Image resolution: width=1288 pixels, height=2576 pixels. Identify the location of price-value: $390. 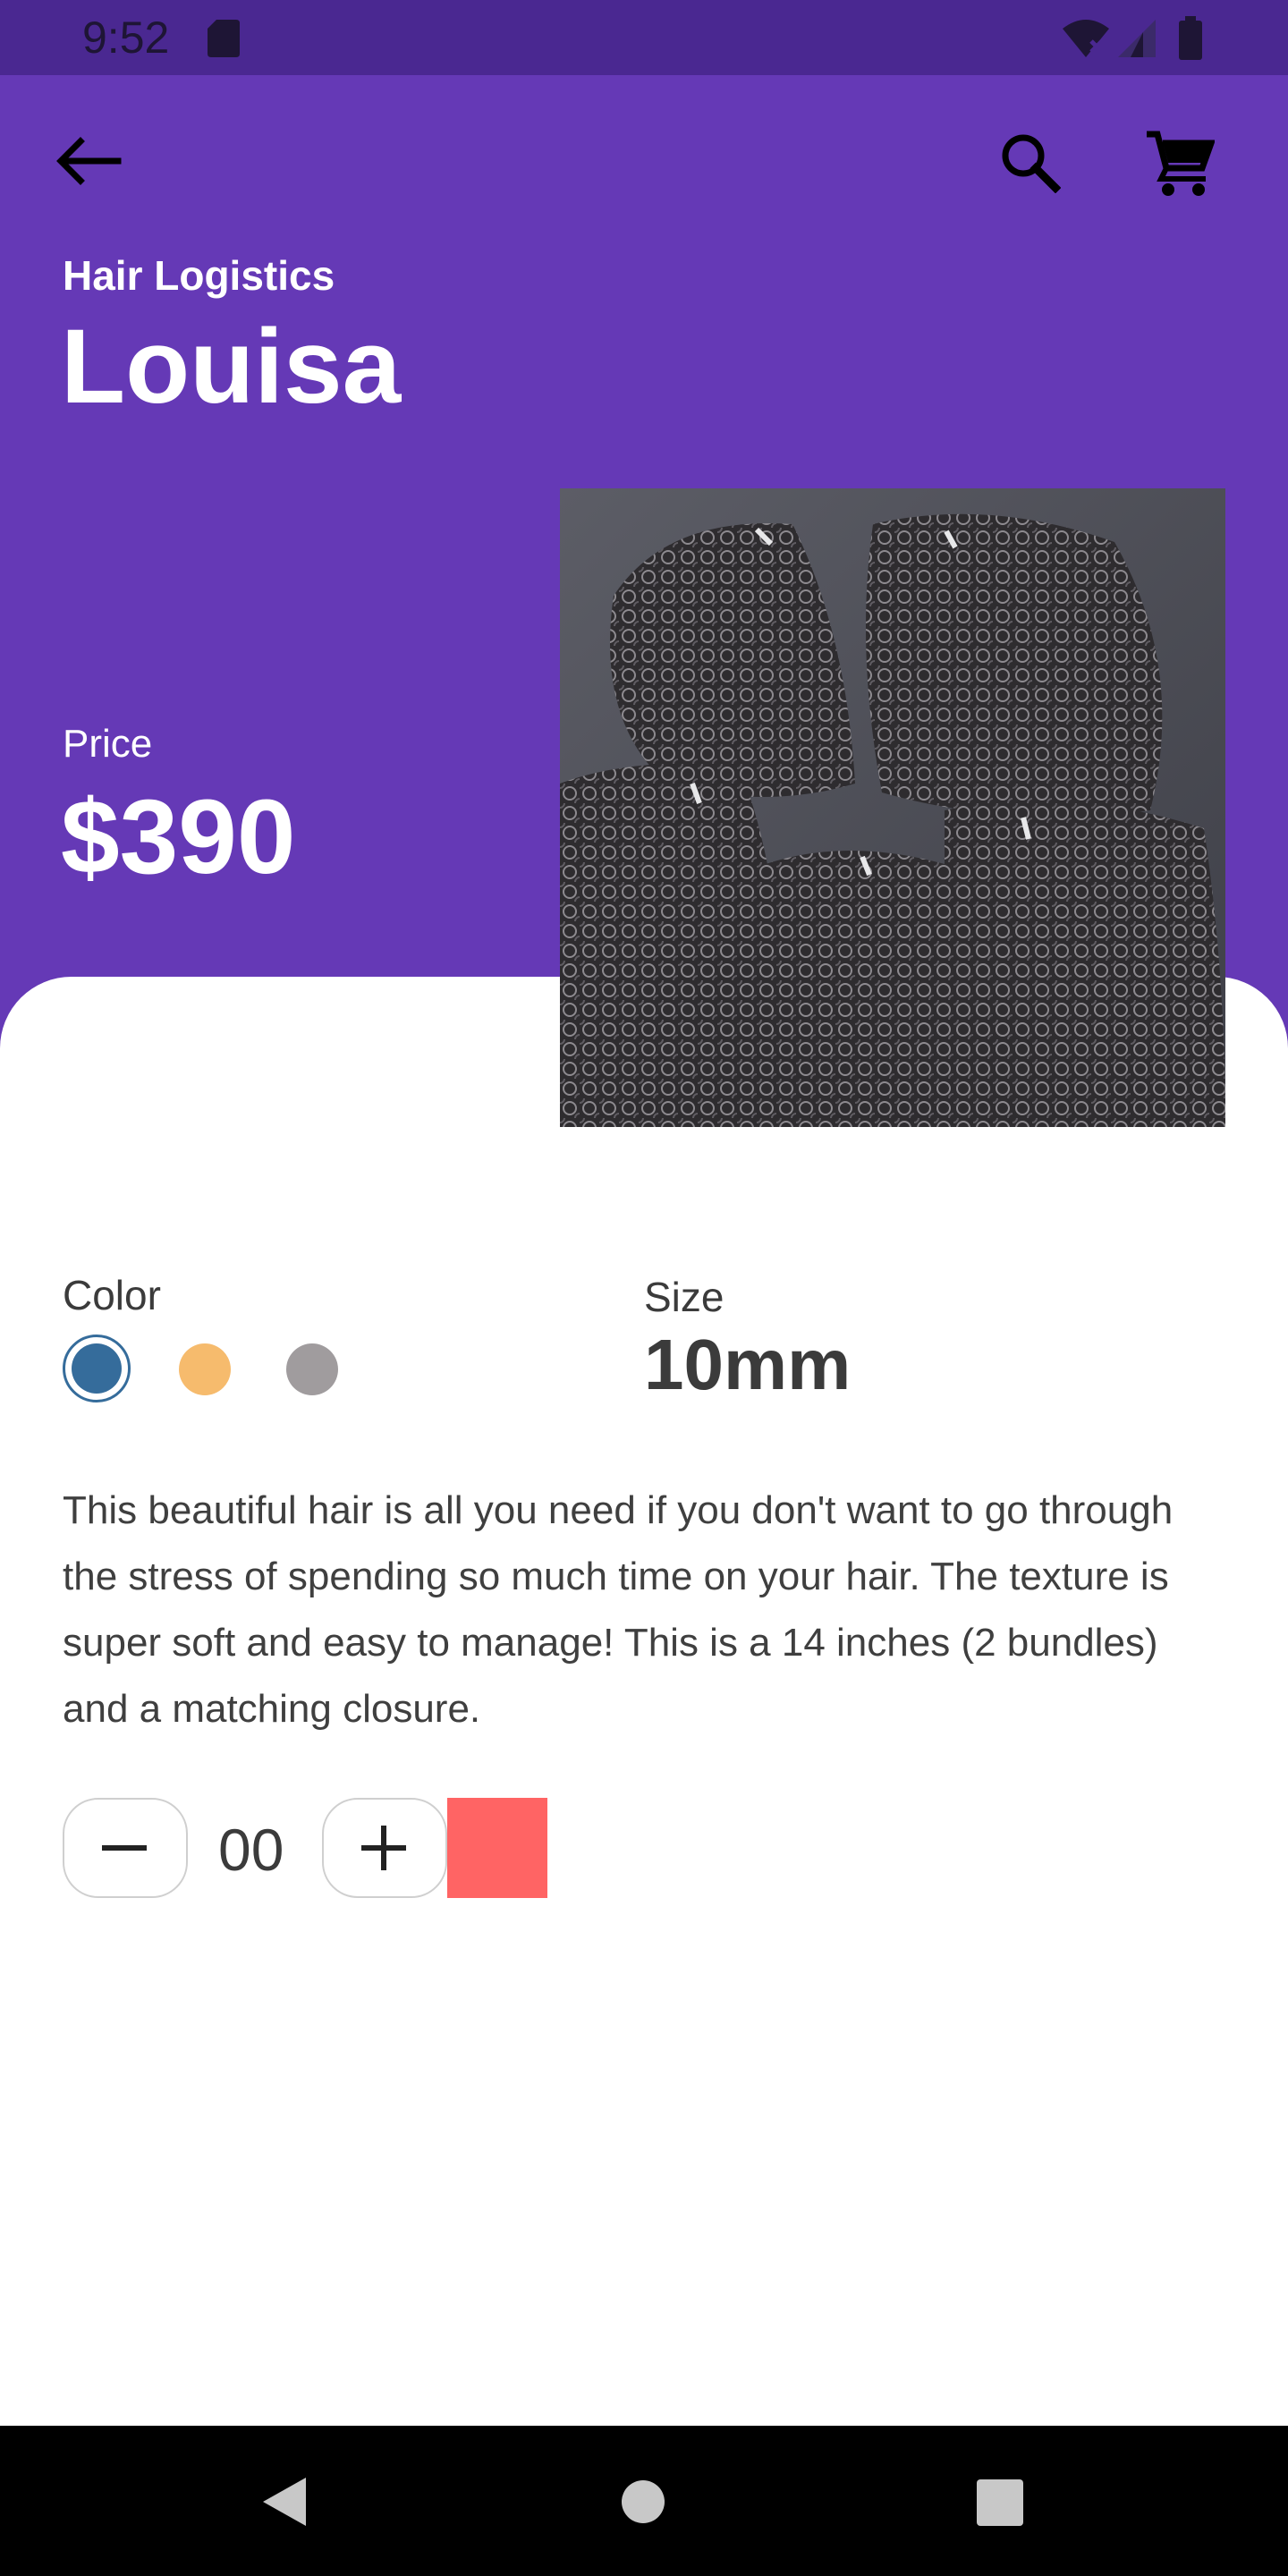
(178, 837).